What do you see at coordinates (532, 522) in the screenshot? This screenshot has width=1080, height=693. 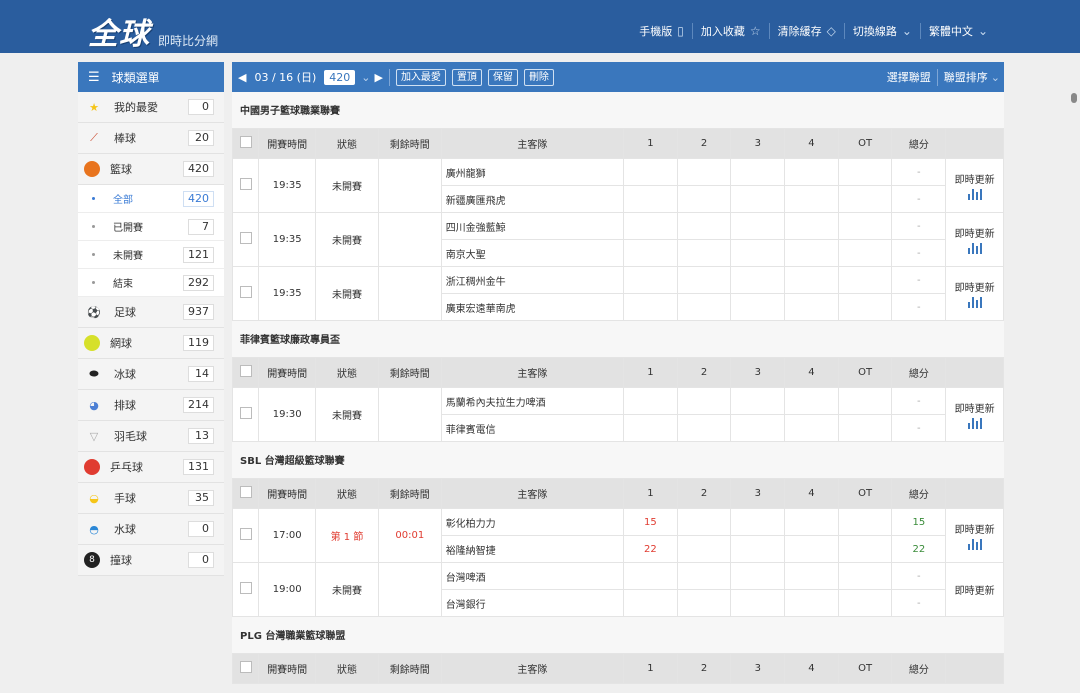 I see `home-team: 彰化柏力力` at bounding box center [532, 522].